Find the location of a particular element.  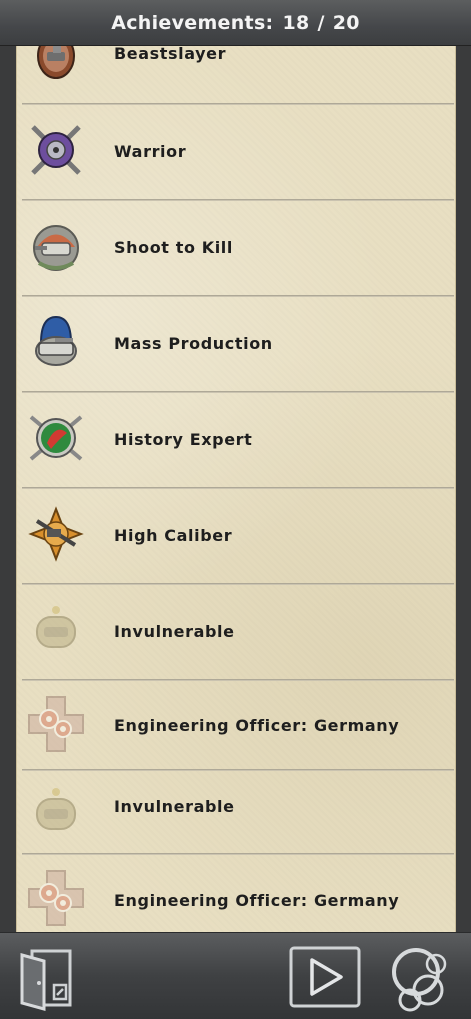

page-title: Achievements: is located at coordinates (192, 22).